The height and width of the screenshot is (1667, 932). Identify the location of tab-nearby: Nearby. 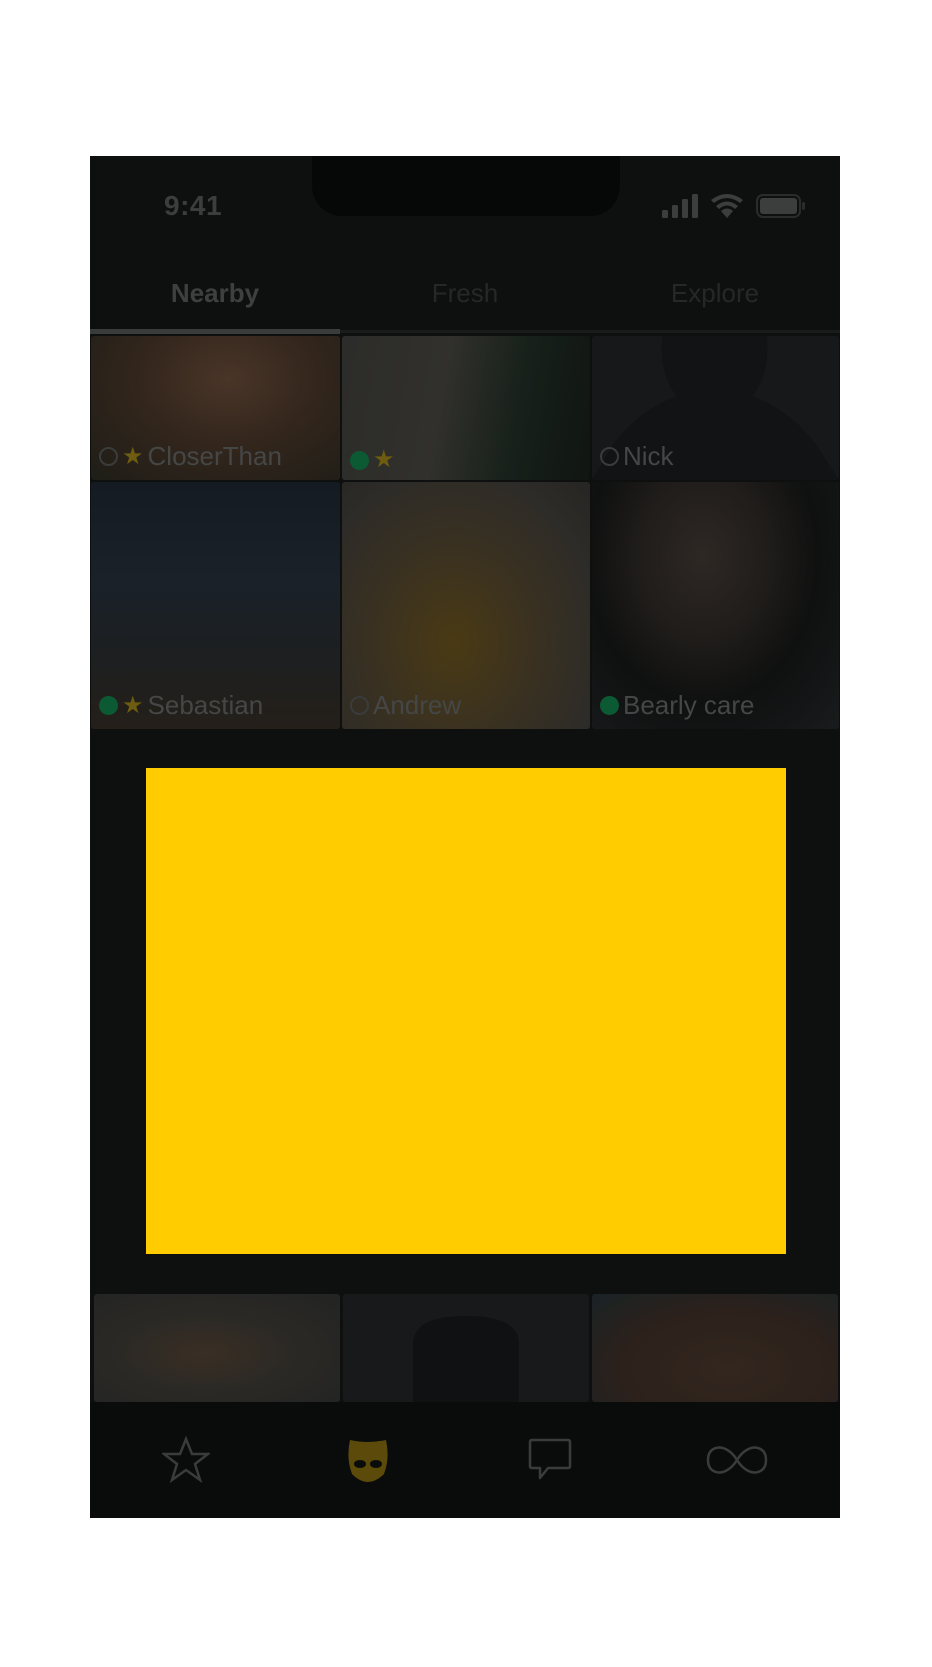
(215, 293).